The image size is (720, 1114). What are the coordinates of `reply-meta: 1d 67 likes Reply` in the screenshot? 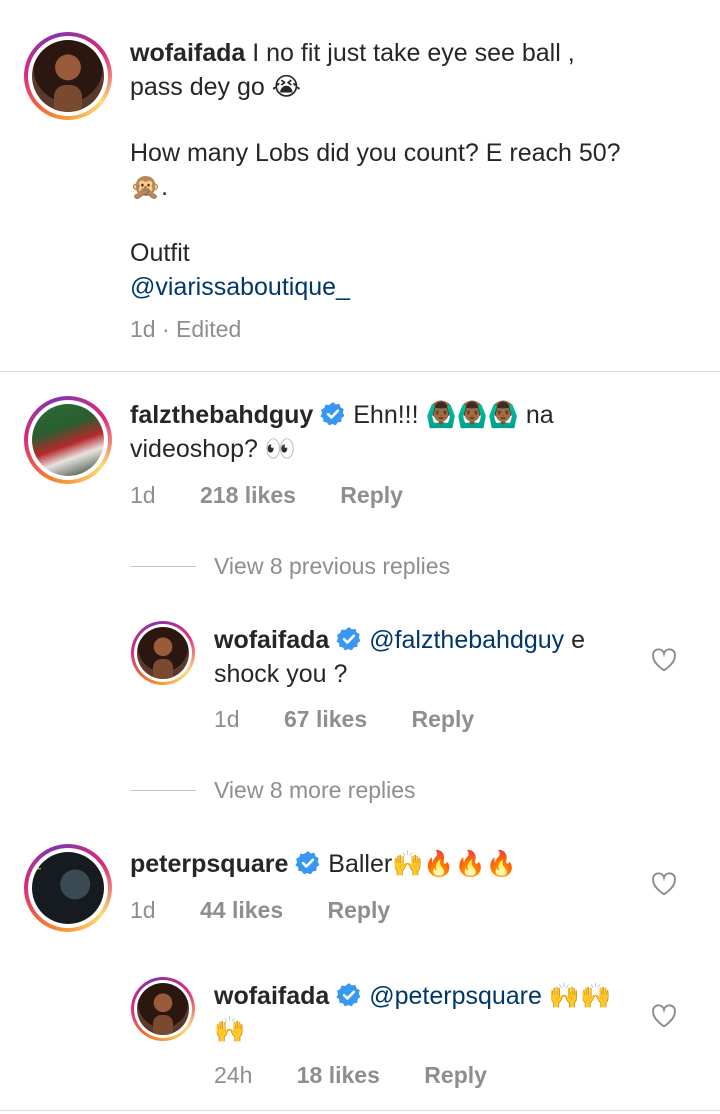 It's located at (344, 719).